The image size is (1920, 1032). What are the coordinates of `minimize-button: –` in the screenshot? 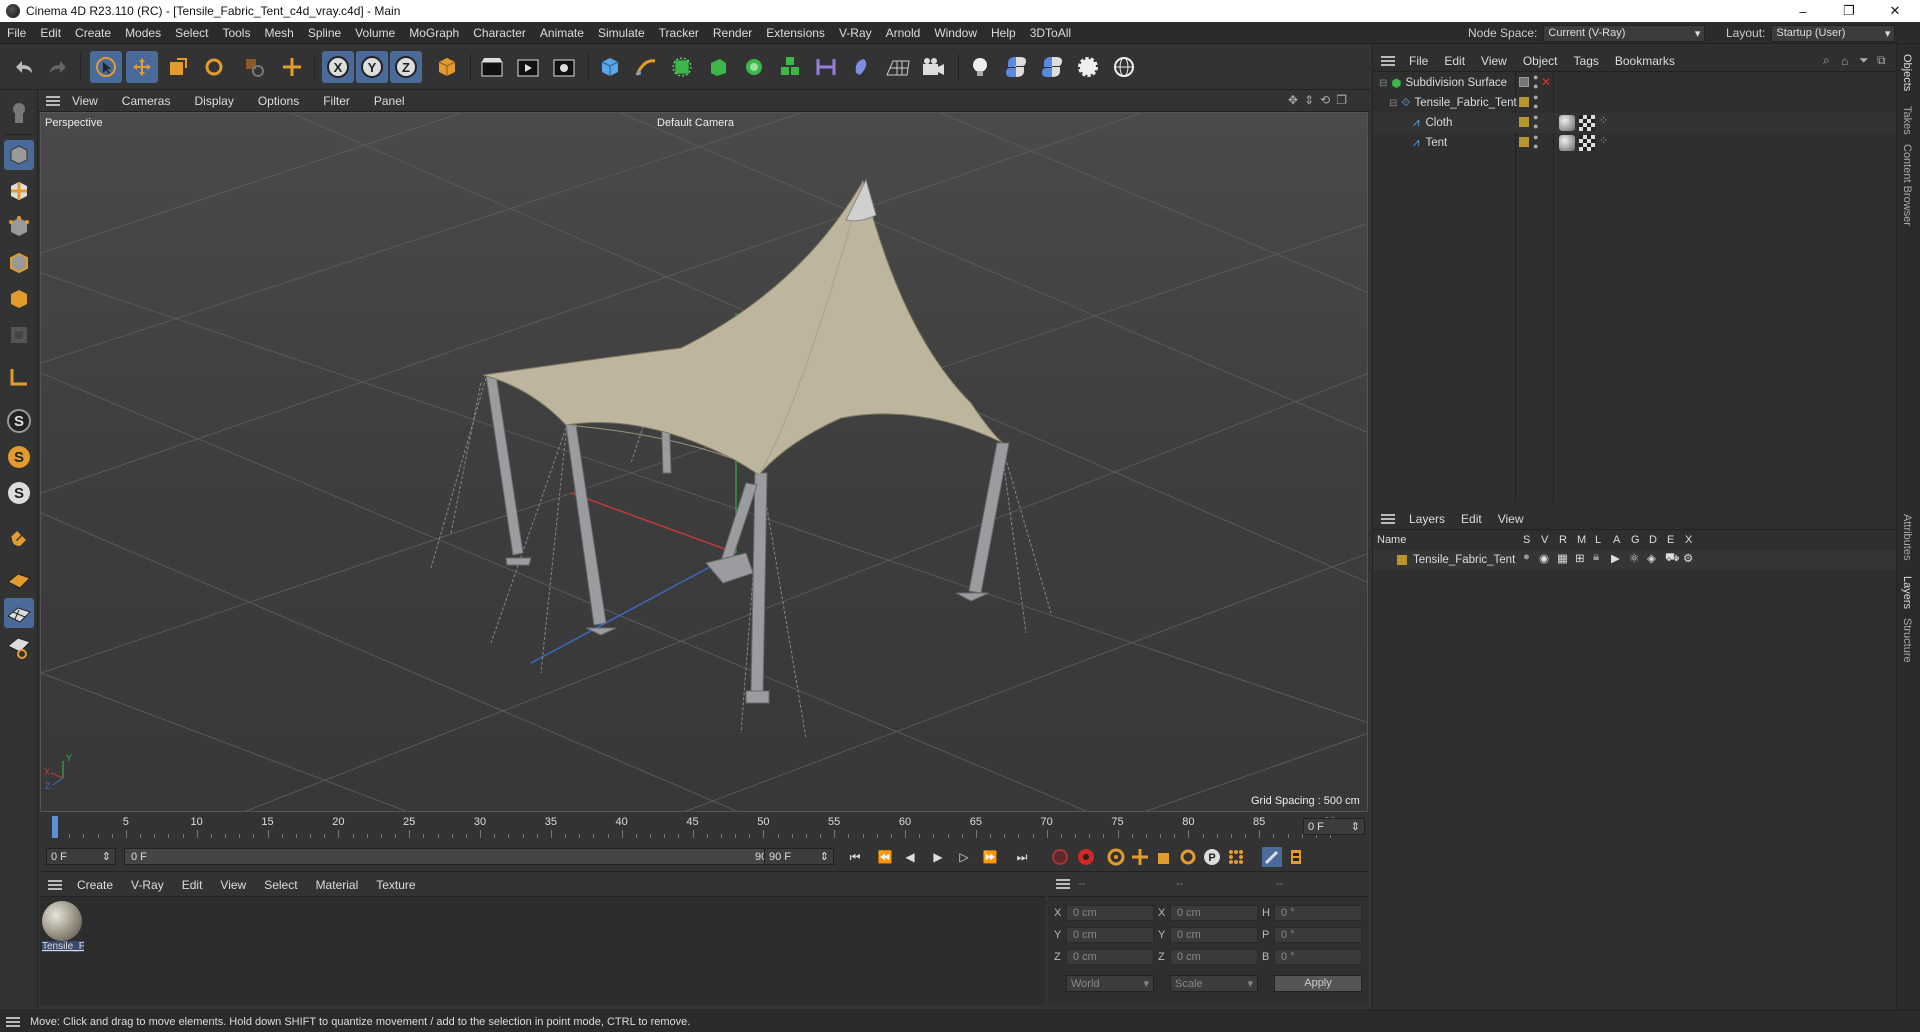 It's located at (1803, 11).